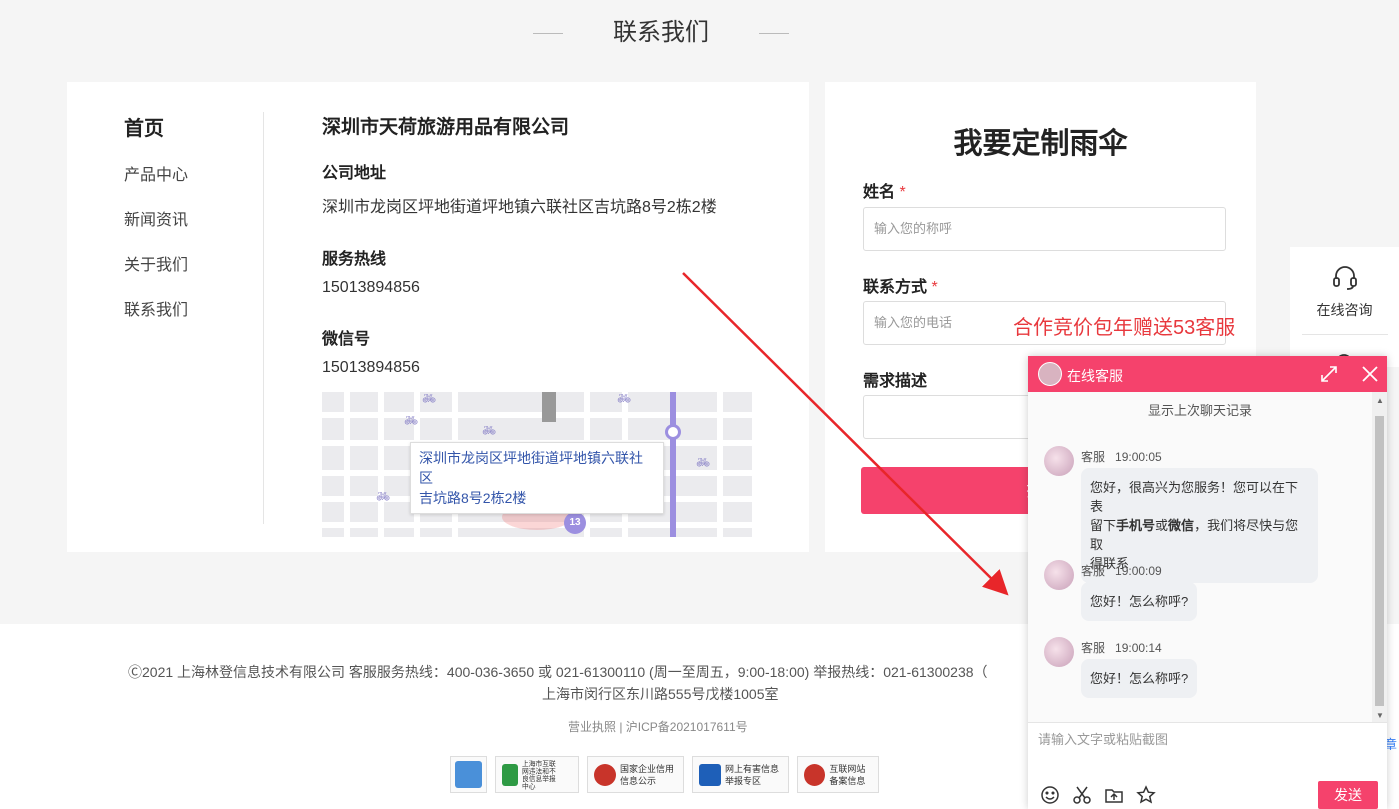 The width and height of the screenshot is (1399, 809). I want to click on map-building, so click(549, 407).